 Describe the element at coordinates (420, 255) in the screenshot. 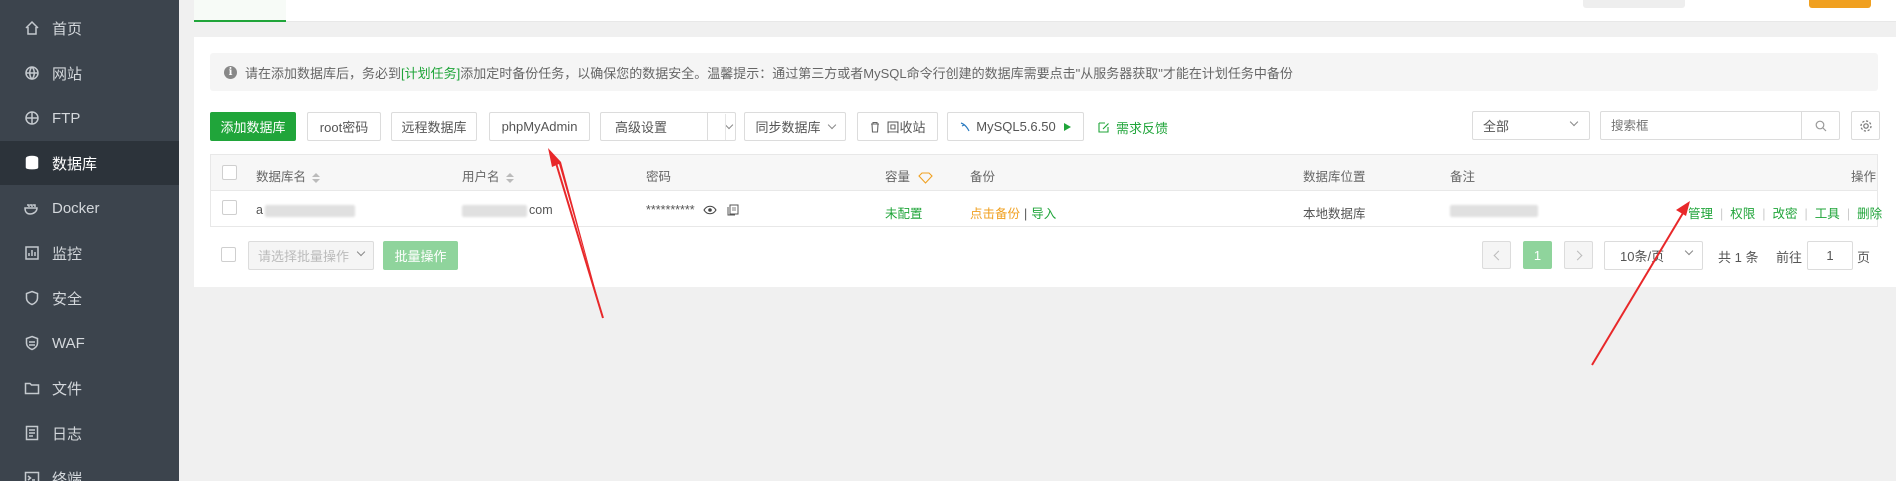

I see `batch-operation-button: 批量操作` at that location.